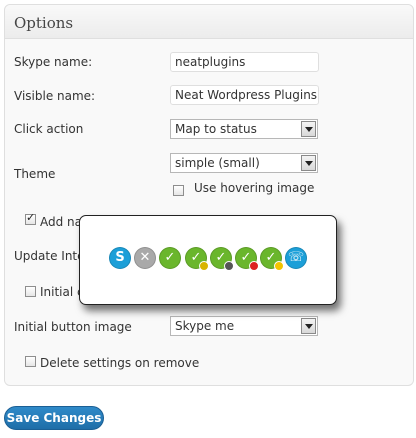 This screenshot has height=438, width=416. Describe the element at coordinates (178, 190) in the screenshot. I see `hovering-image-checkbox` at that location.